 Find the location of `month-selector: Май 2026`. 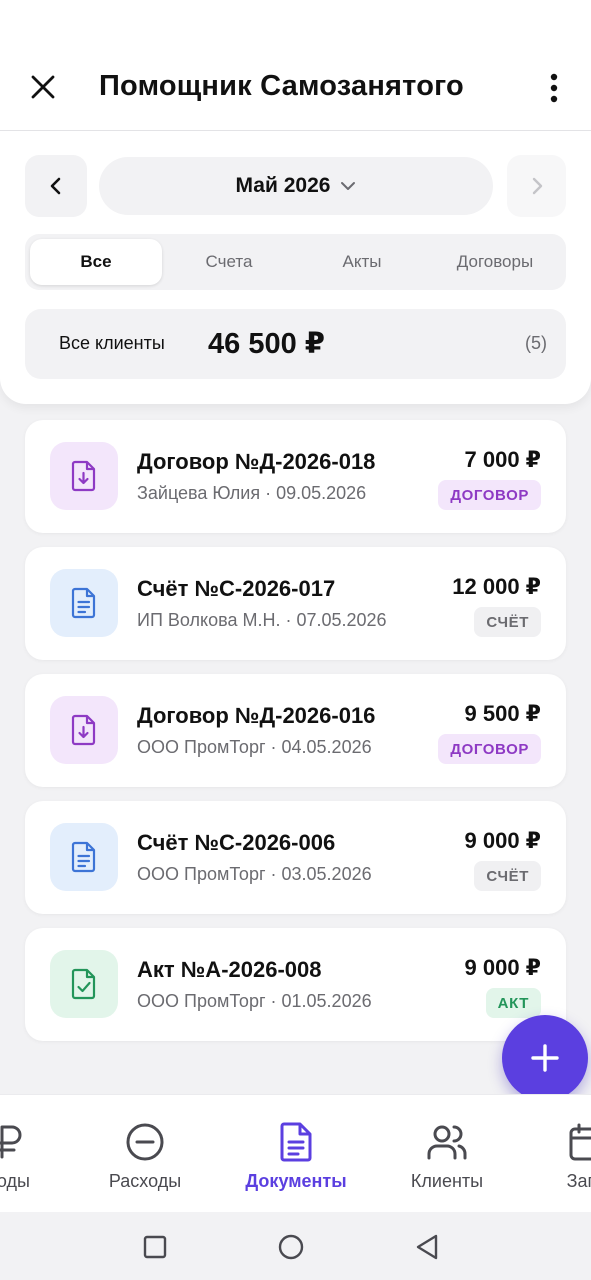

month-selector: Май 2026 is located at coordinates (295, 186).